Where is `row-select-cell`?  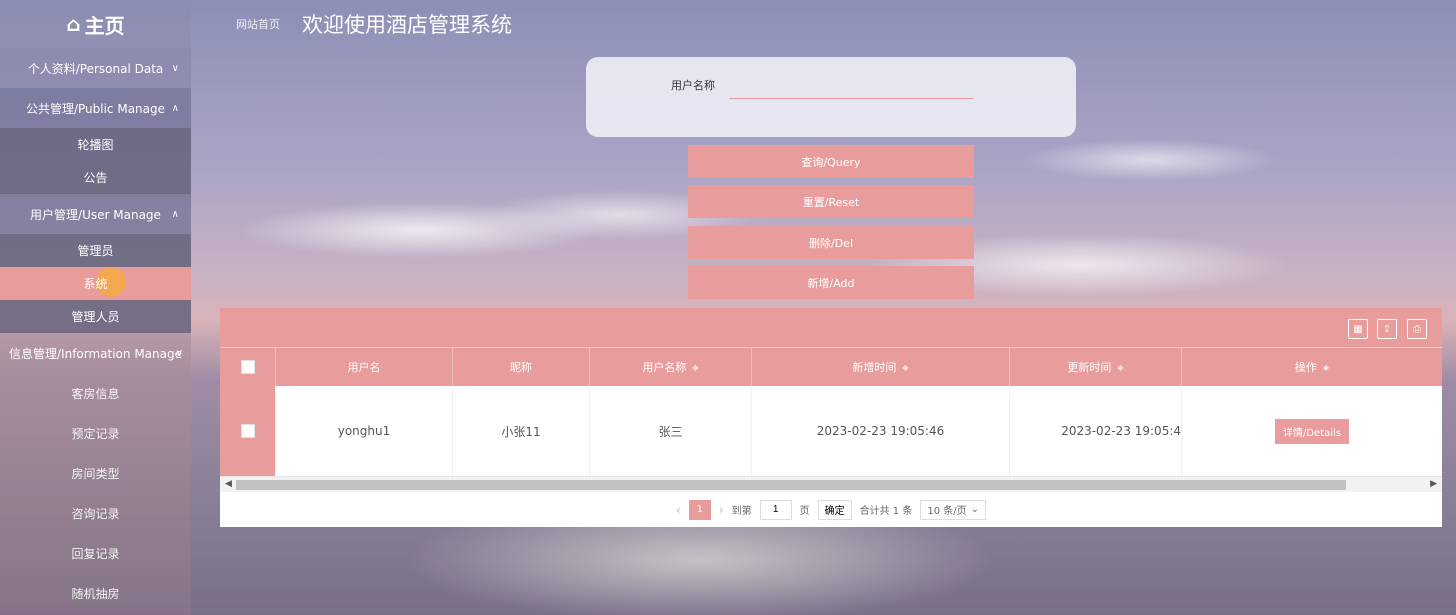
row-select-cell is located at coordinates (248, 431).